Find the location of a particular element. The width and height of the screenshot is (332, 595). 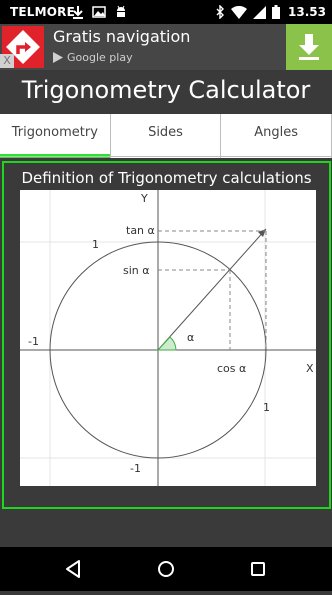

android-icon is located at coordinates (121, 11).